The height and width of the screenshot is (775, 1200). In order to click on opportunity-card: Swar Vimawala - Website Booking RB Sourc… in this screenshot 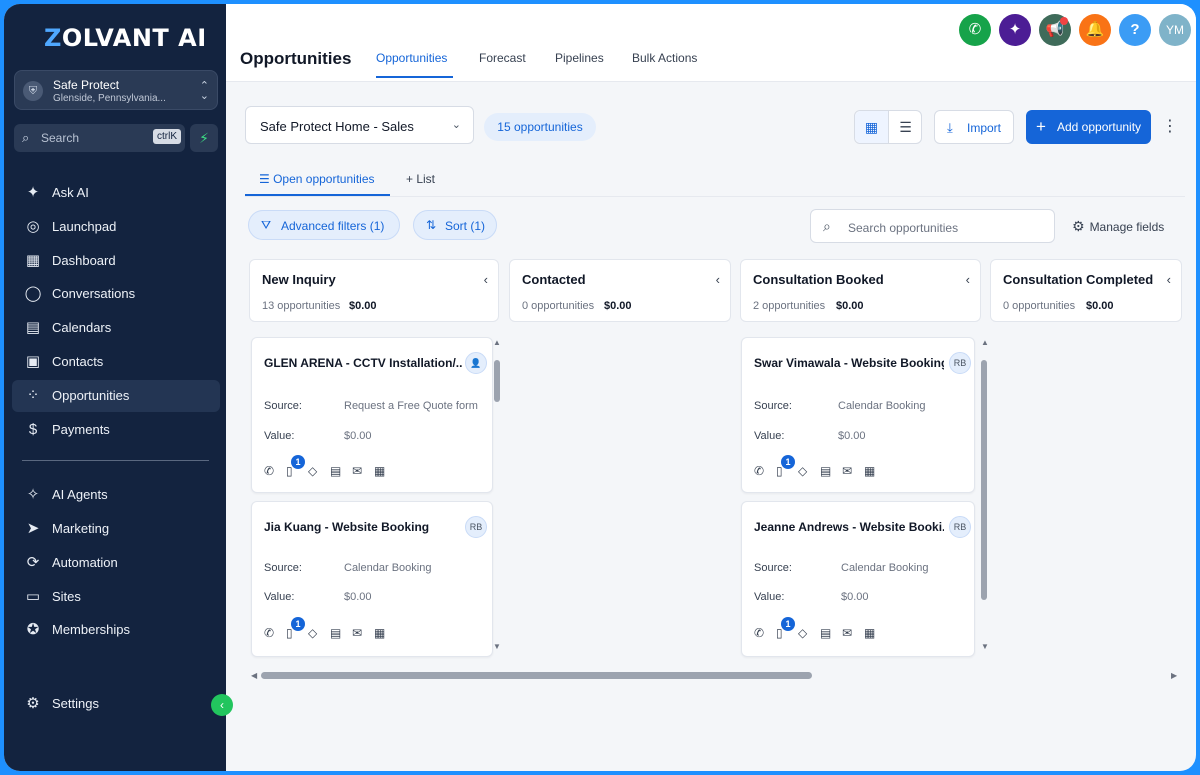, I will do `click(858, 415)`.